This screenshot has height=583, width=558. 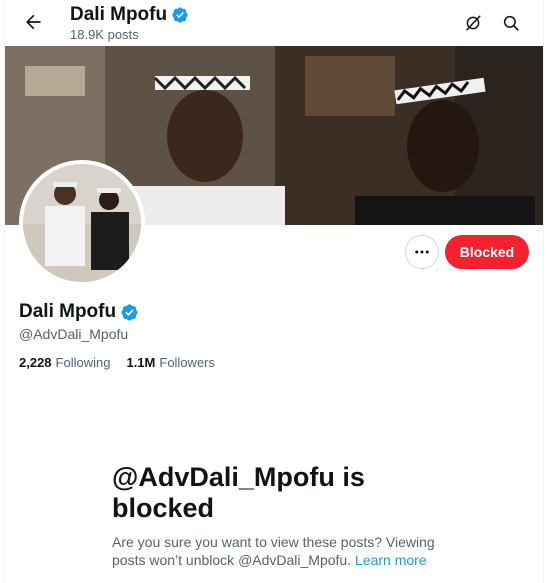 What do you see at coordinates (117, 362) in the screenshot?
I see `follow-stats: 2,228 Following 1.1M Followers` at bounding box center [117, 362].